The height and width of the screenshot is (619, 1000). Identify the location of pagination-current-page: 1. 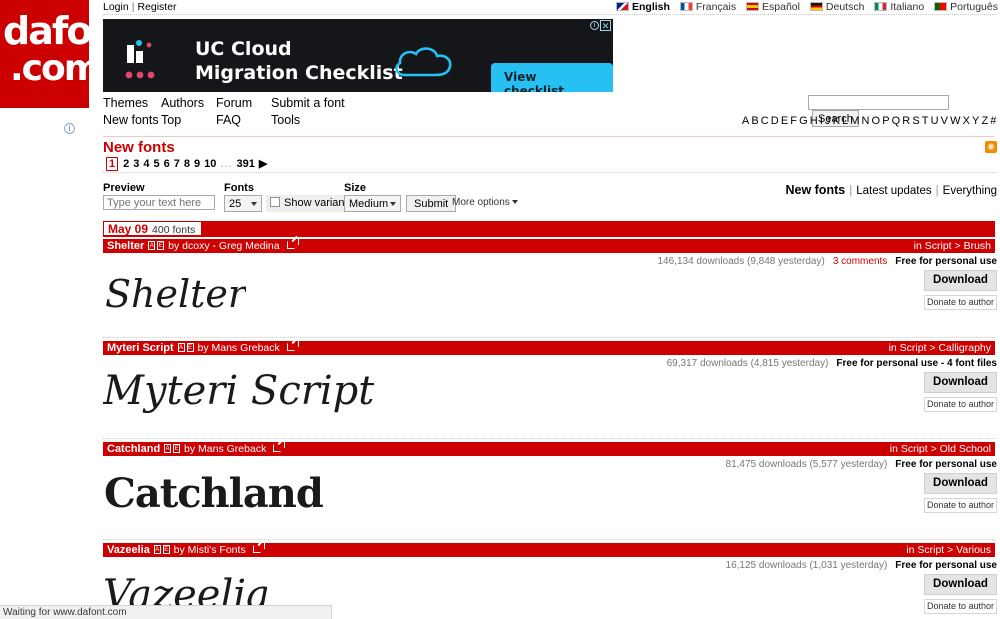
(112, 164).